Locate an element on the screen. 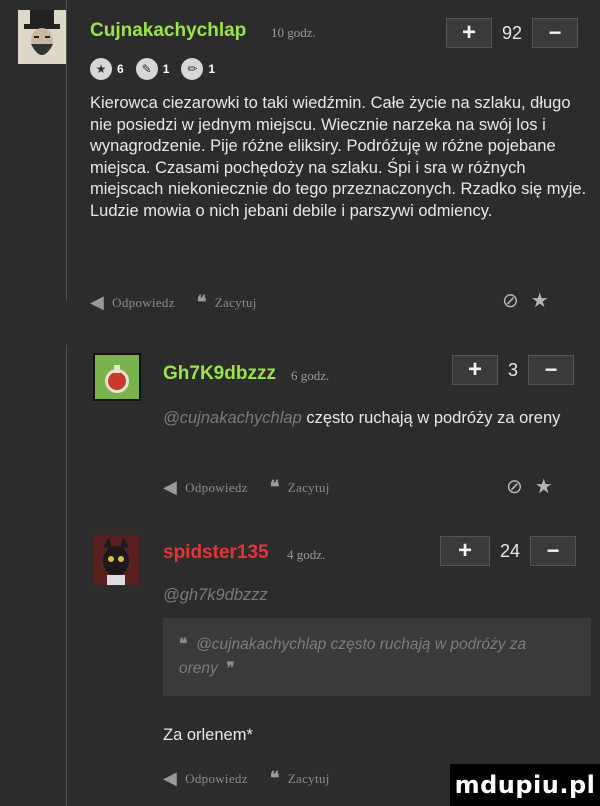  quote-open-icon: ❝ is located at coordinates (183, 643).